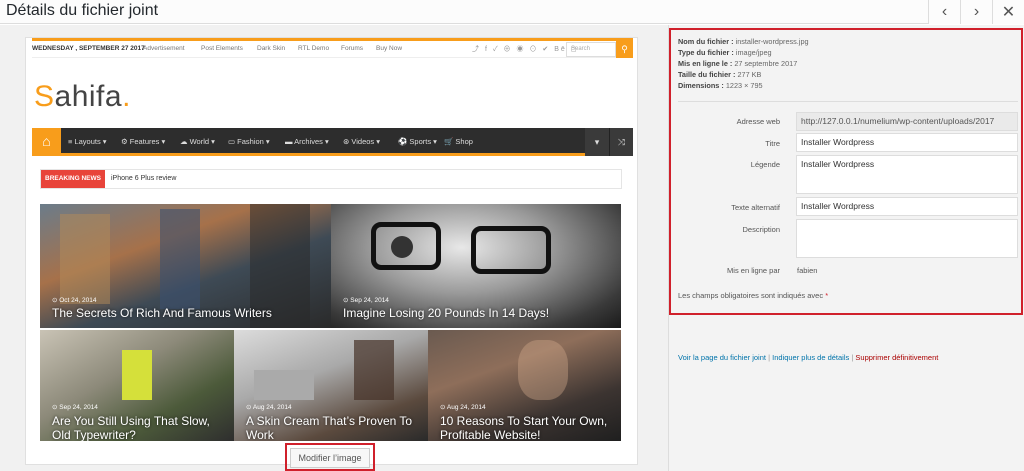  I want to click on shuffle-icon: ⤨, so click(621, 142).